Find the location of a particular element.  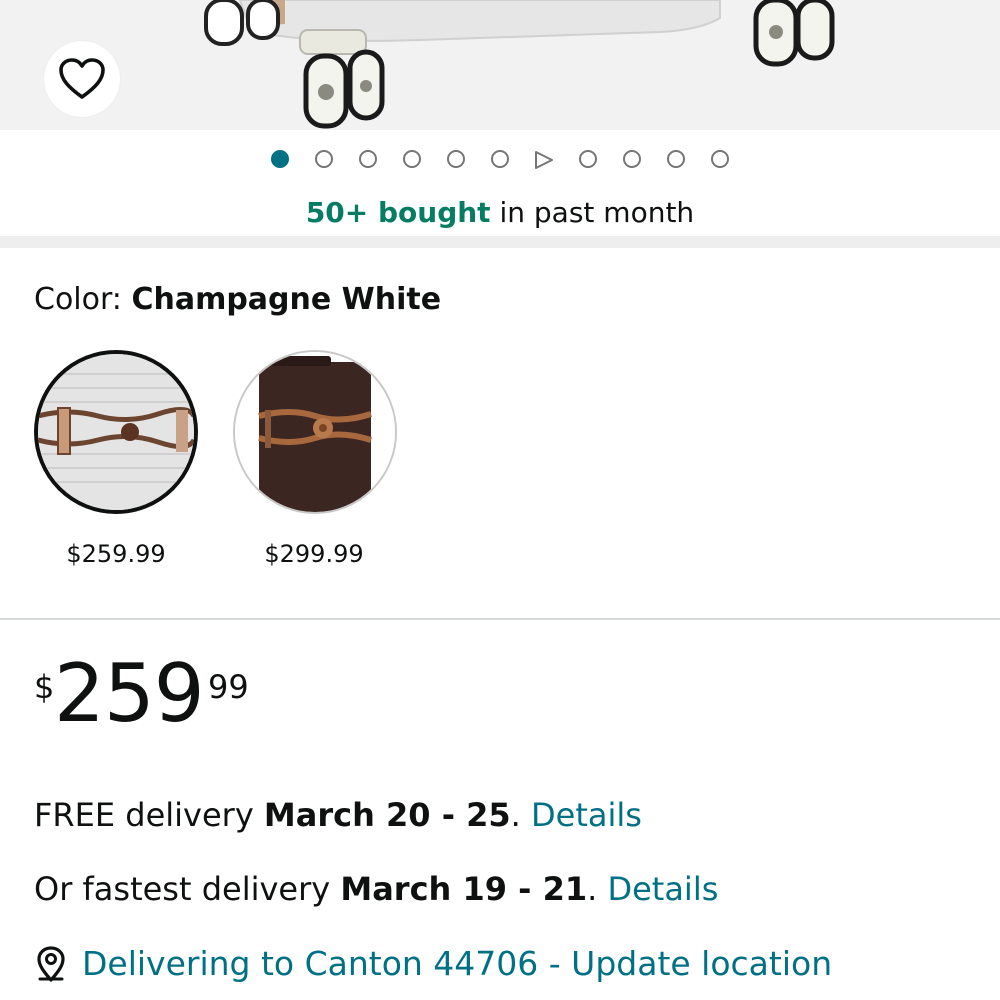

swatch-image-brown is located at coordinates (315, 432).